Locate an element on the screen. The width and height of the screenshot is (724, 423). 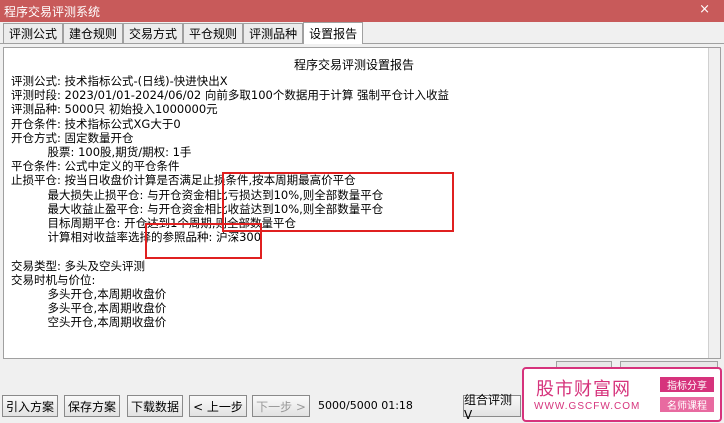
report-line: 开仓方式: 固定数量开仓 is located at coordinates (72, 137).